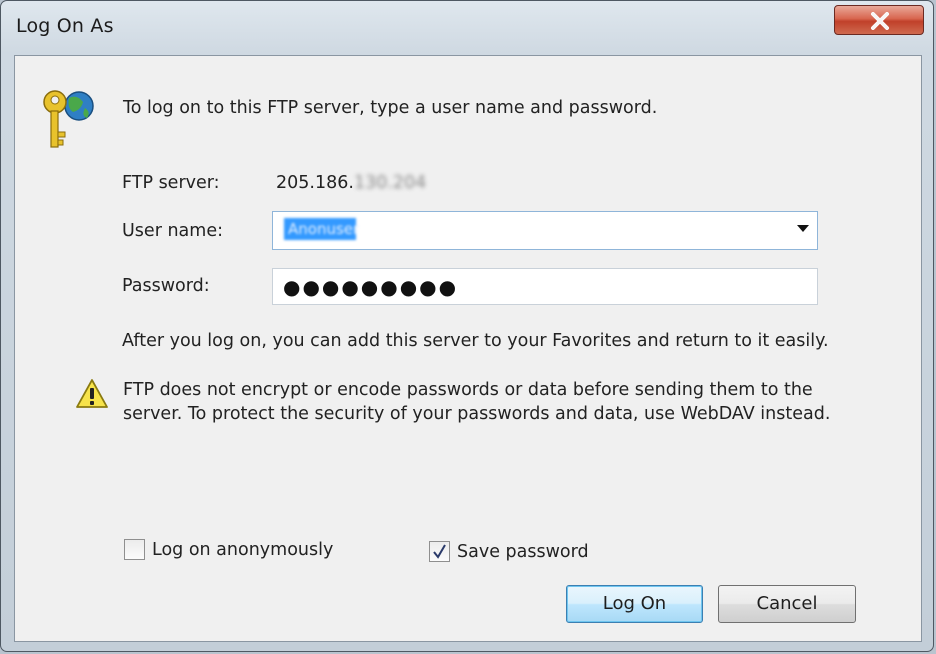 The image size is (936, 654). What do you see at coordinates (242, 550) in the screenshot?
I see `anonymous-label: Log on anonymously` at bounding box center [242, 550].